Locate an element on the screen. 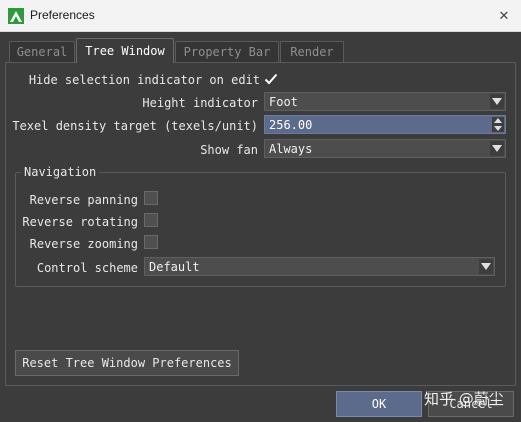 The image size is (521, 422). checkmark-icon is located at coordinates (271, 79).